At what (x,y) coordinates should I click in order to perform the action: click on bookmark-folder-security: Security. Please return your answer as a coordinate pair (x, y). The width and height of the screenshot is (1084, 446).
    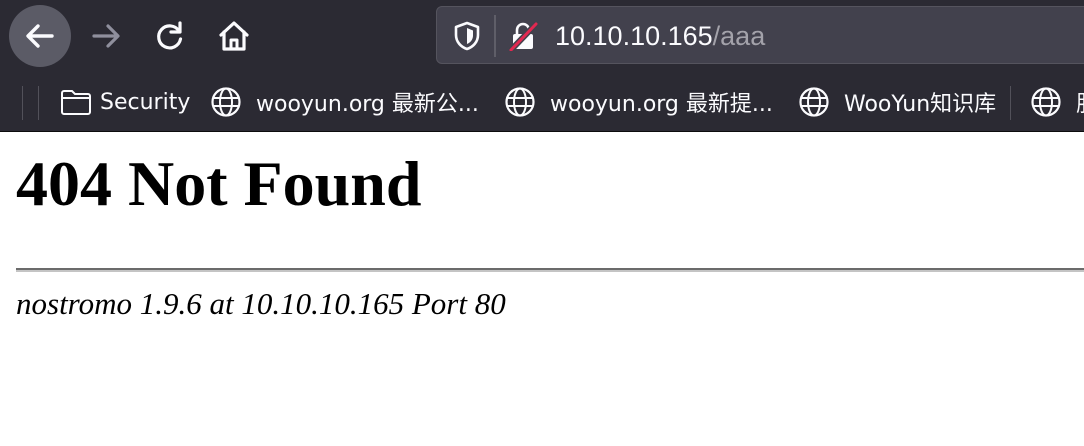
    Looking at the image, I should click on (125, 102).